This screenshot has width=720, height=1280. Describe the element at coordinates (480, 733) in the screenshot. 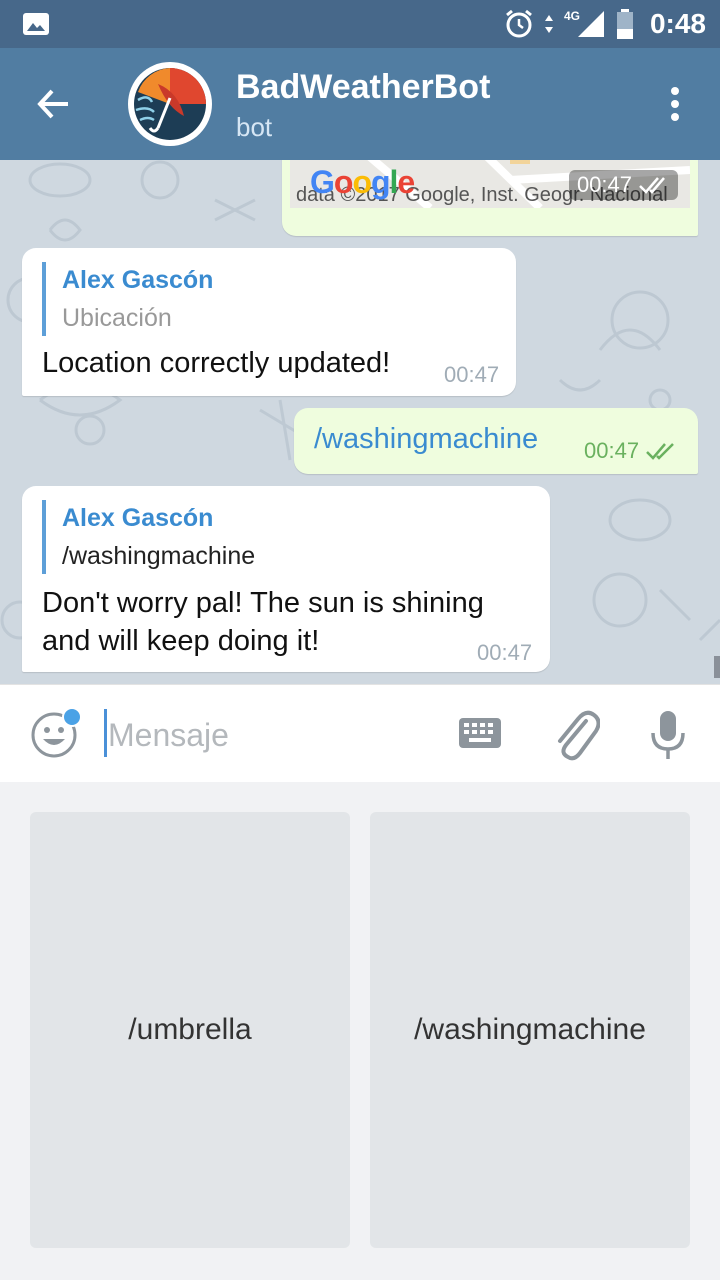

I see `keyboard-icon` at that location.